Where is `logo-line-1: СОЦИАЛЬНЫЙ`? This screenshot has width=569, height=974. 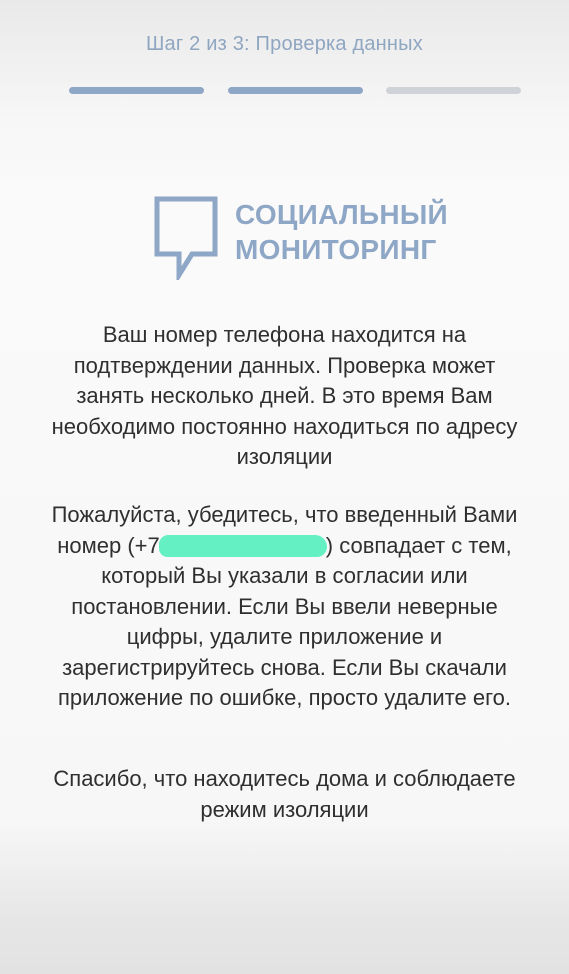 logo-line-1: СОЦИАЛЬНЫЙ is located at coordinates (341, 214).